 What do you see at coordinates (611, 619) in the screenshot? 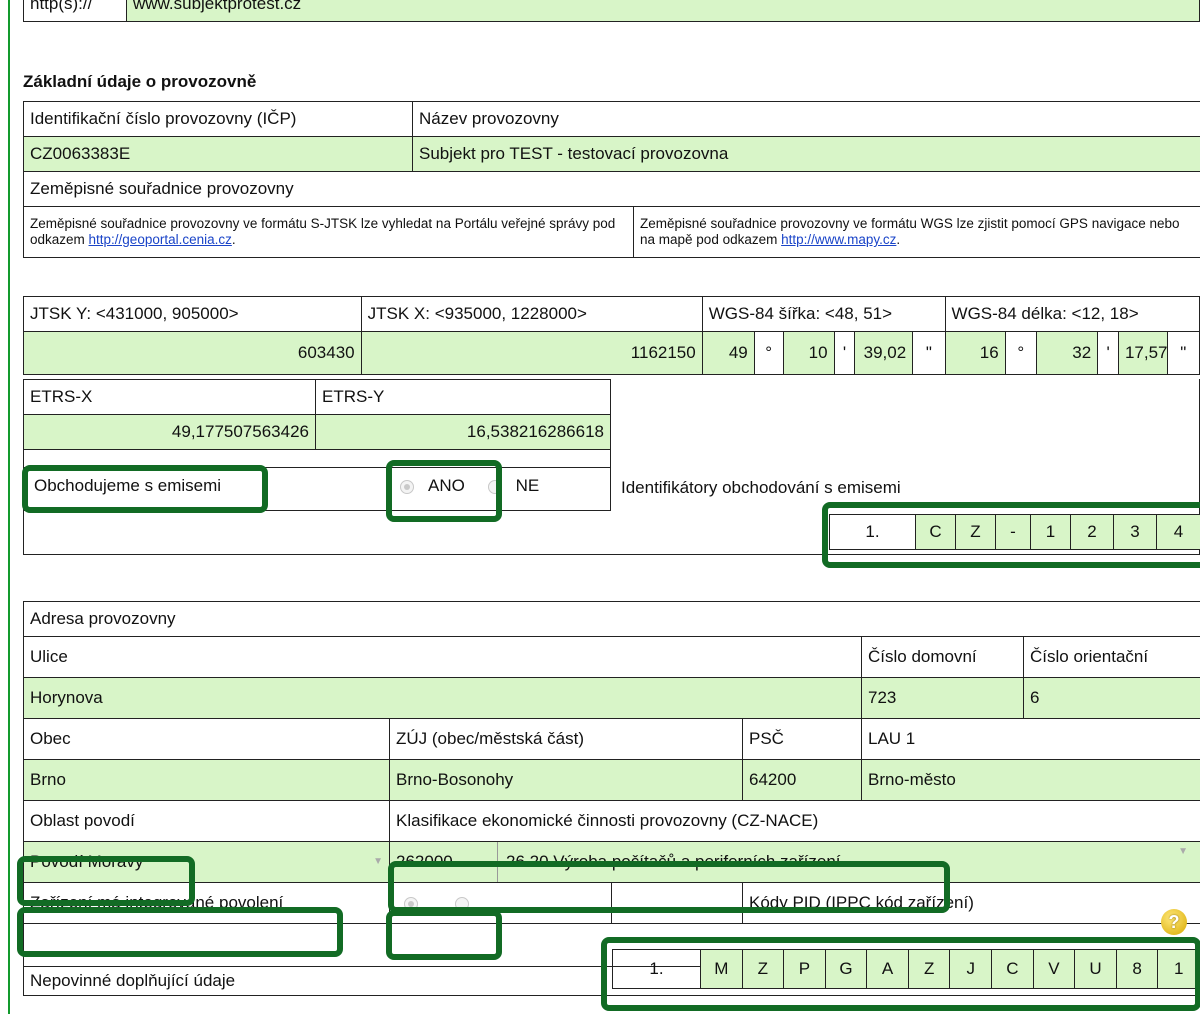
I see `address-header: Adresa provozovny` at bounding box center [611, 619].